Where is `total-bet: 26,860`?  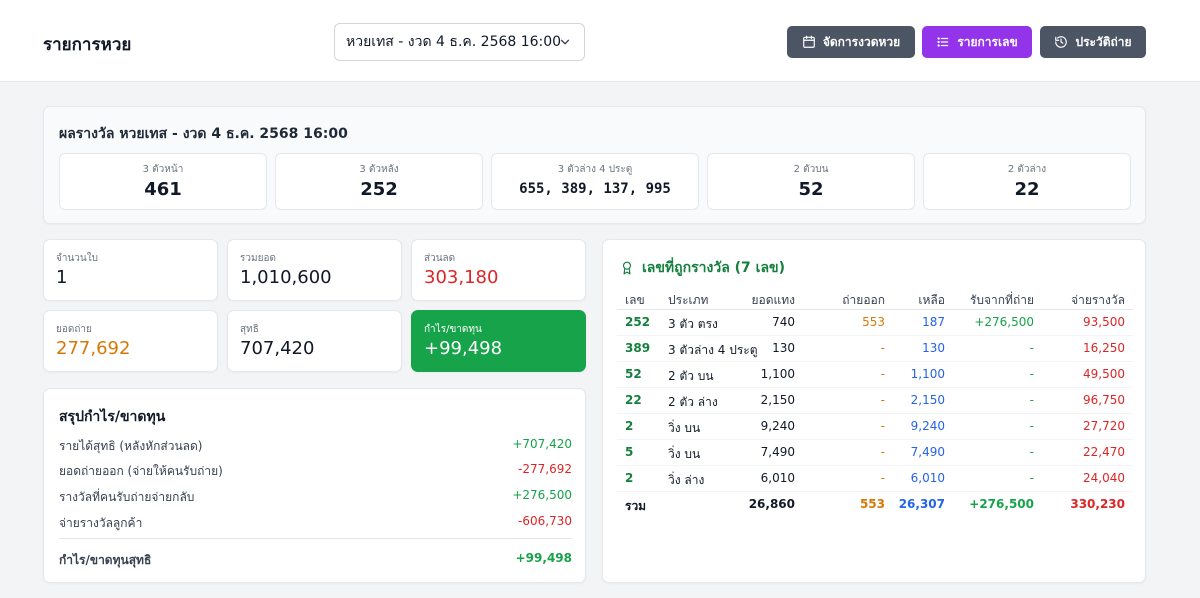
total-bet: 26,860 is located at coordinates (771, 504).